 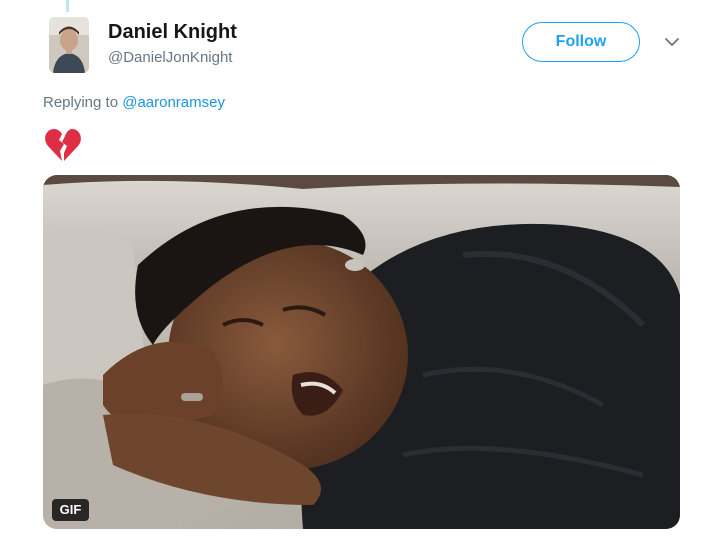 What do you see at coordinates (81, 102) in the screenshot?
I see `reply-context-prefix: Replying to` at bounding box center [81, 102].